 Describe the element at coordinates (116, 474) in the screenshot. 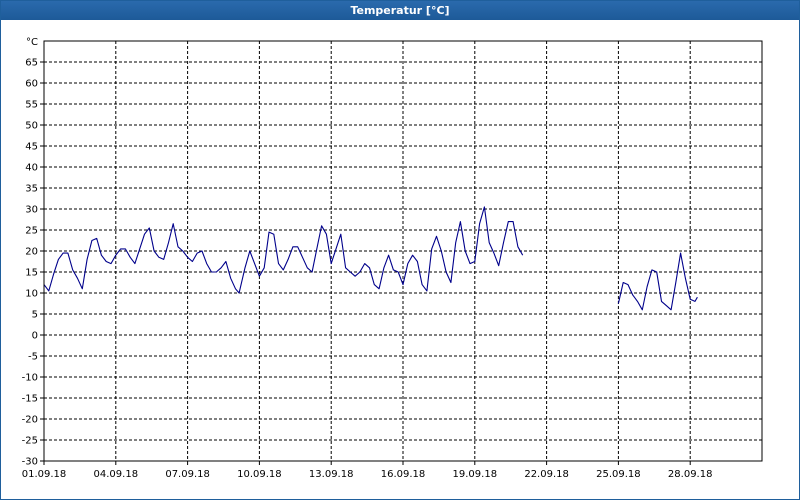

I see `x-tick-label: 04.09.18` at that location.